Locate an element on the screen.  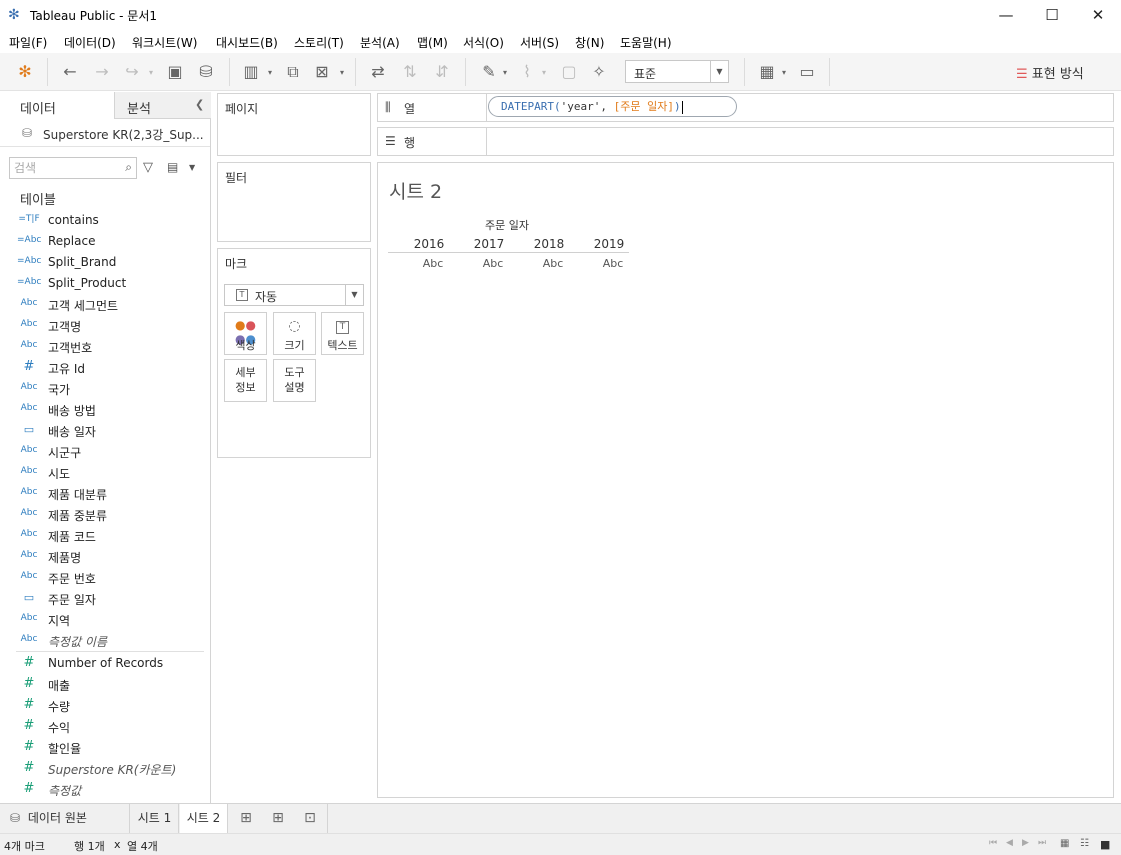
dimension-field: Abc 시군구 is located at coordinates (105, 451).